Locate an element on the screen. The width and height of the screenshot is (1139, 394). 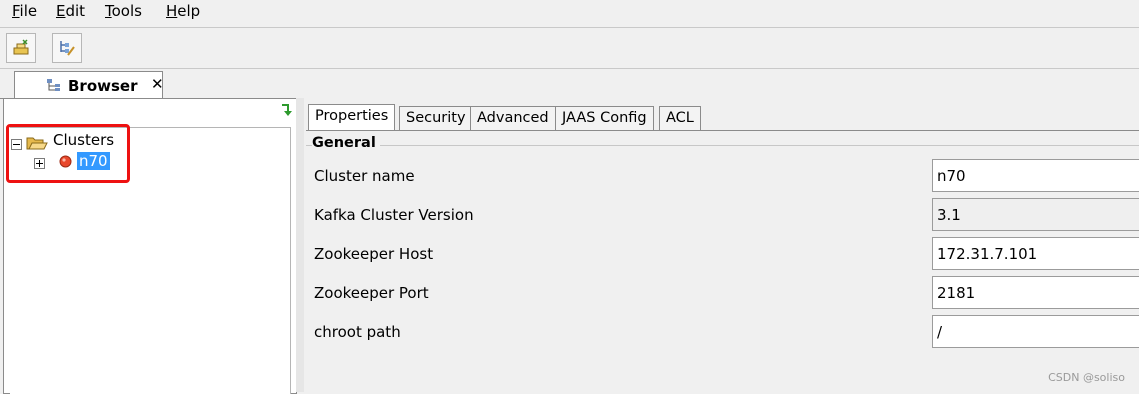
tab-properties: Properties is located at coordinates (352, 117).